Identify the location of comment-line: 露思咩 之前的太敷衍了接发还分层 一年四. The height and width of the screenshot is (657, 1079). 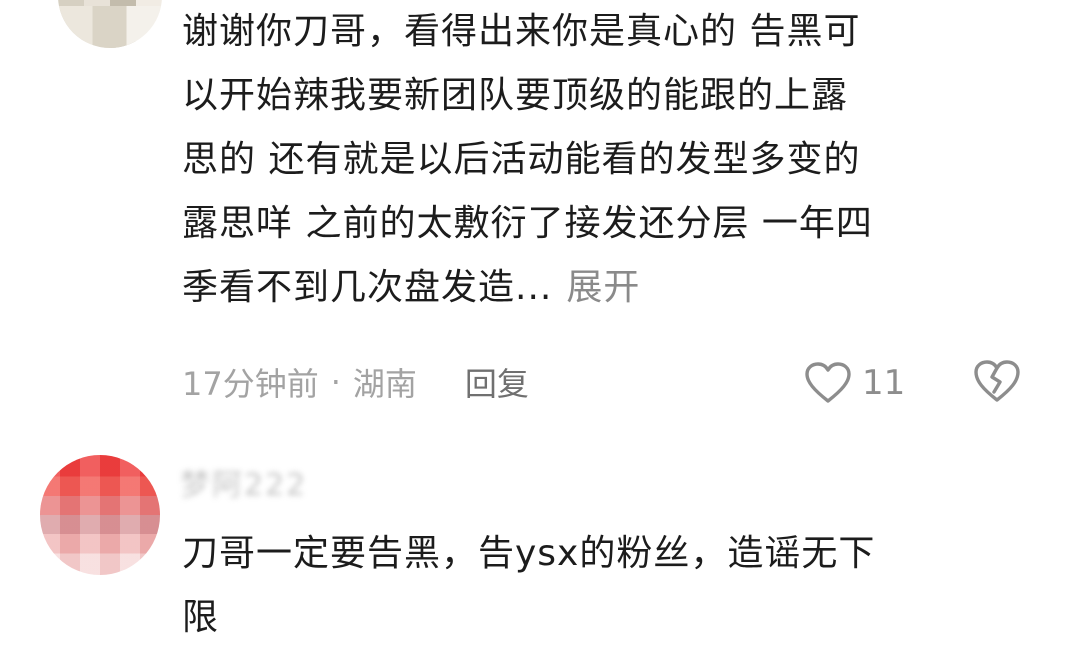
(527, 223).